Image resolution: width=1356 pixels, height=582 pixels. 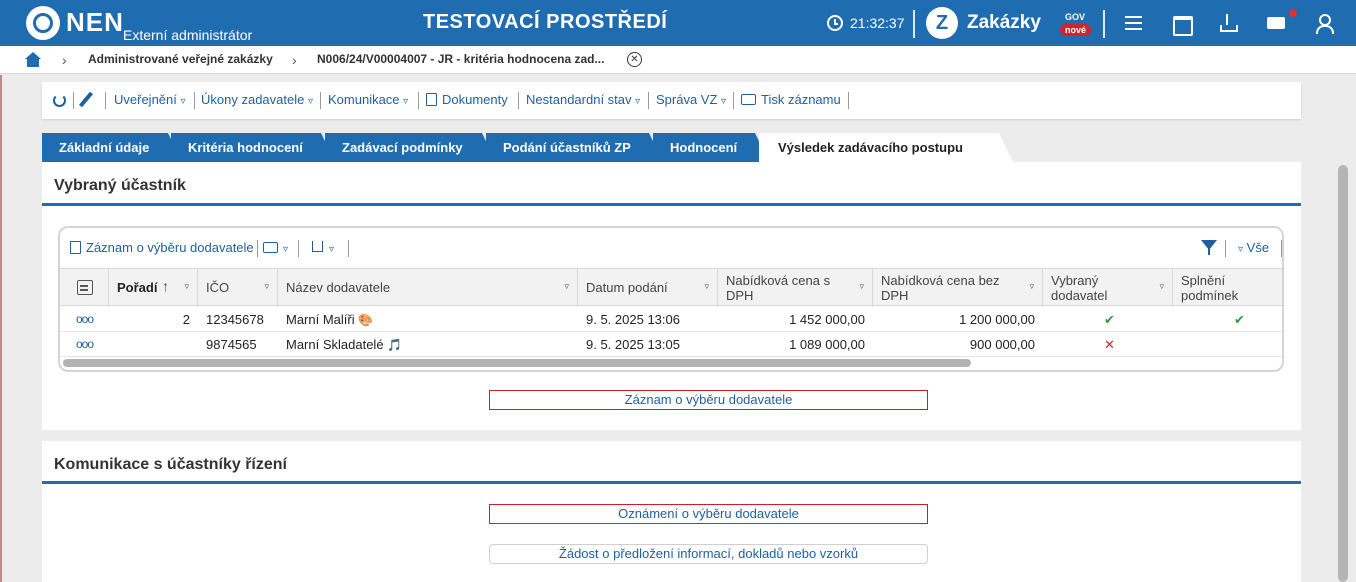 What do you see at coordinates (43, 23) in the screenshot?
I see `nen-logo-icon` at bounding box center [43, 23].